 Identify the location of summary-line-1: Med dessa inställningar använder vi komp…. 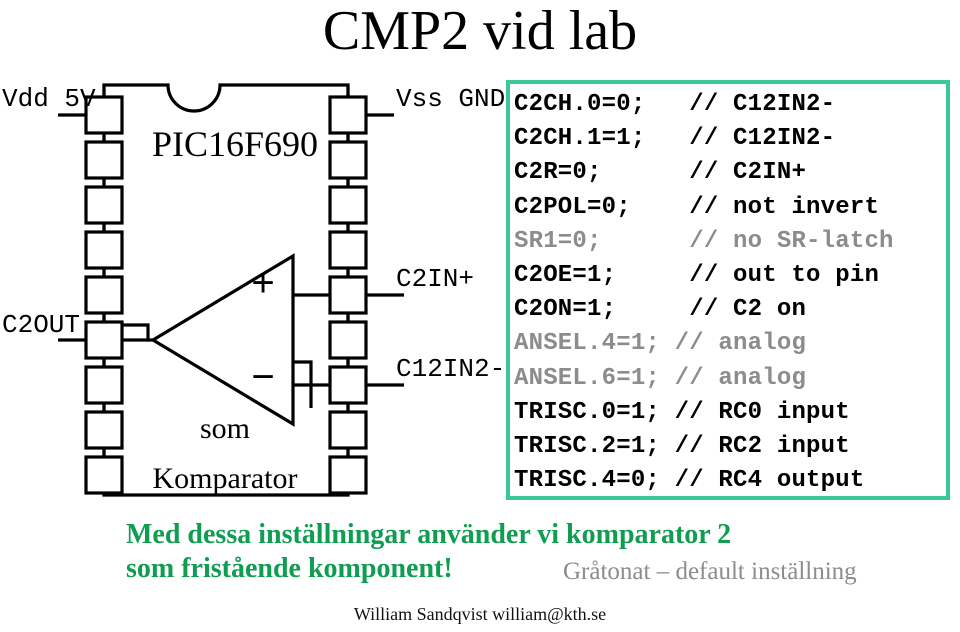
(429, 534).